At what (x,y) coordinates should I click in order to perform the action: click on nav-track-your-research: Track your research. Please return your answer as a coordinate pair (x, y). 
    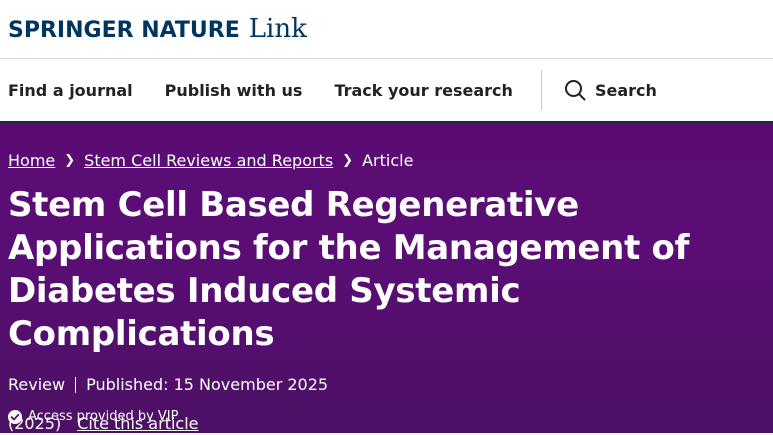
    Looking at the image, I should click on (423, 90).